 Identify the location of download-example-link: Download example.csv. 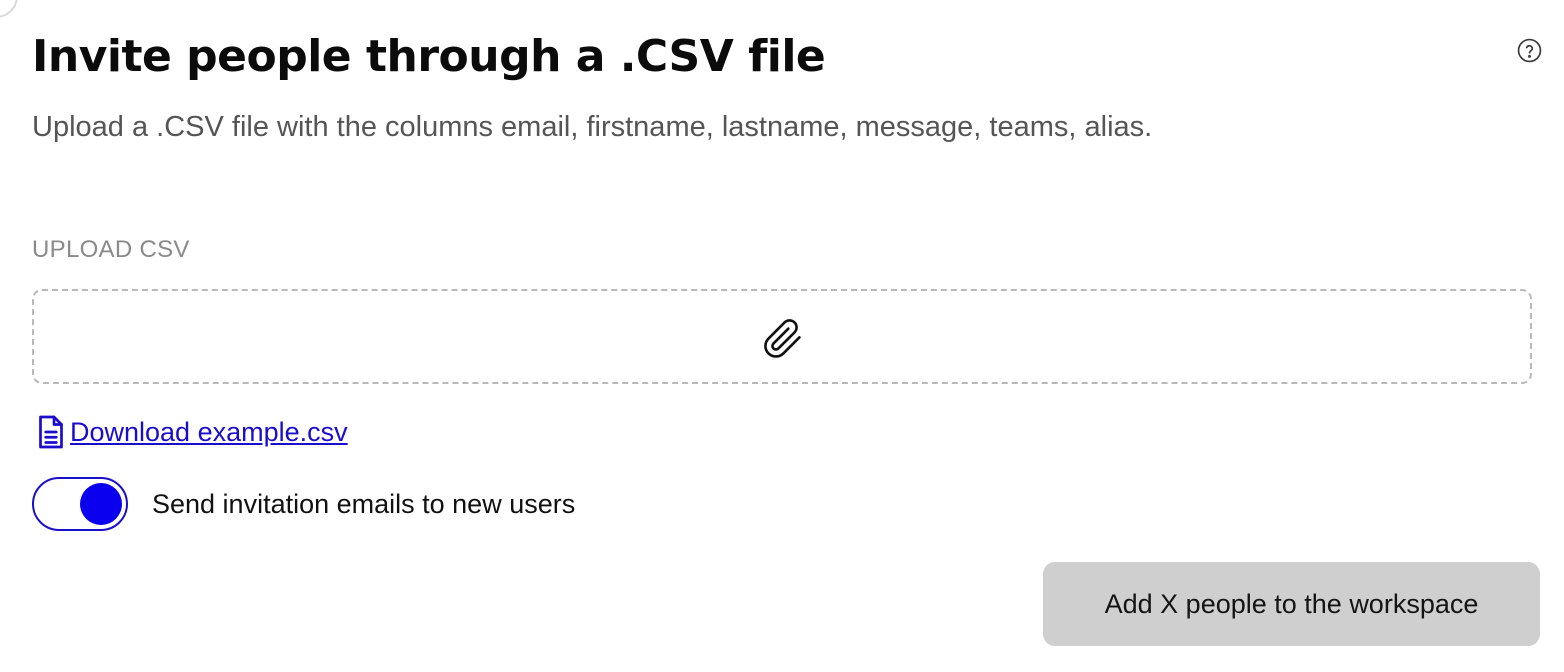
(192, 432).